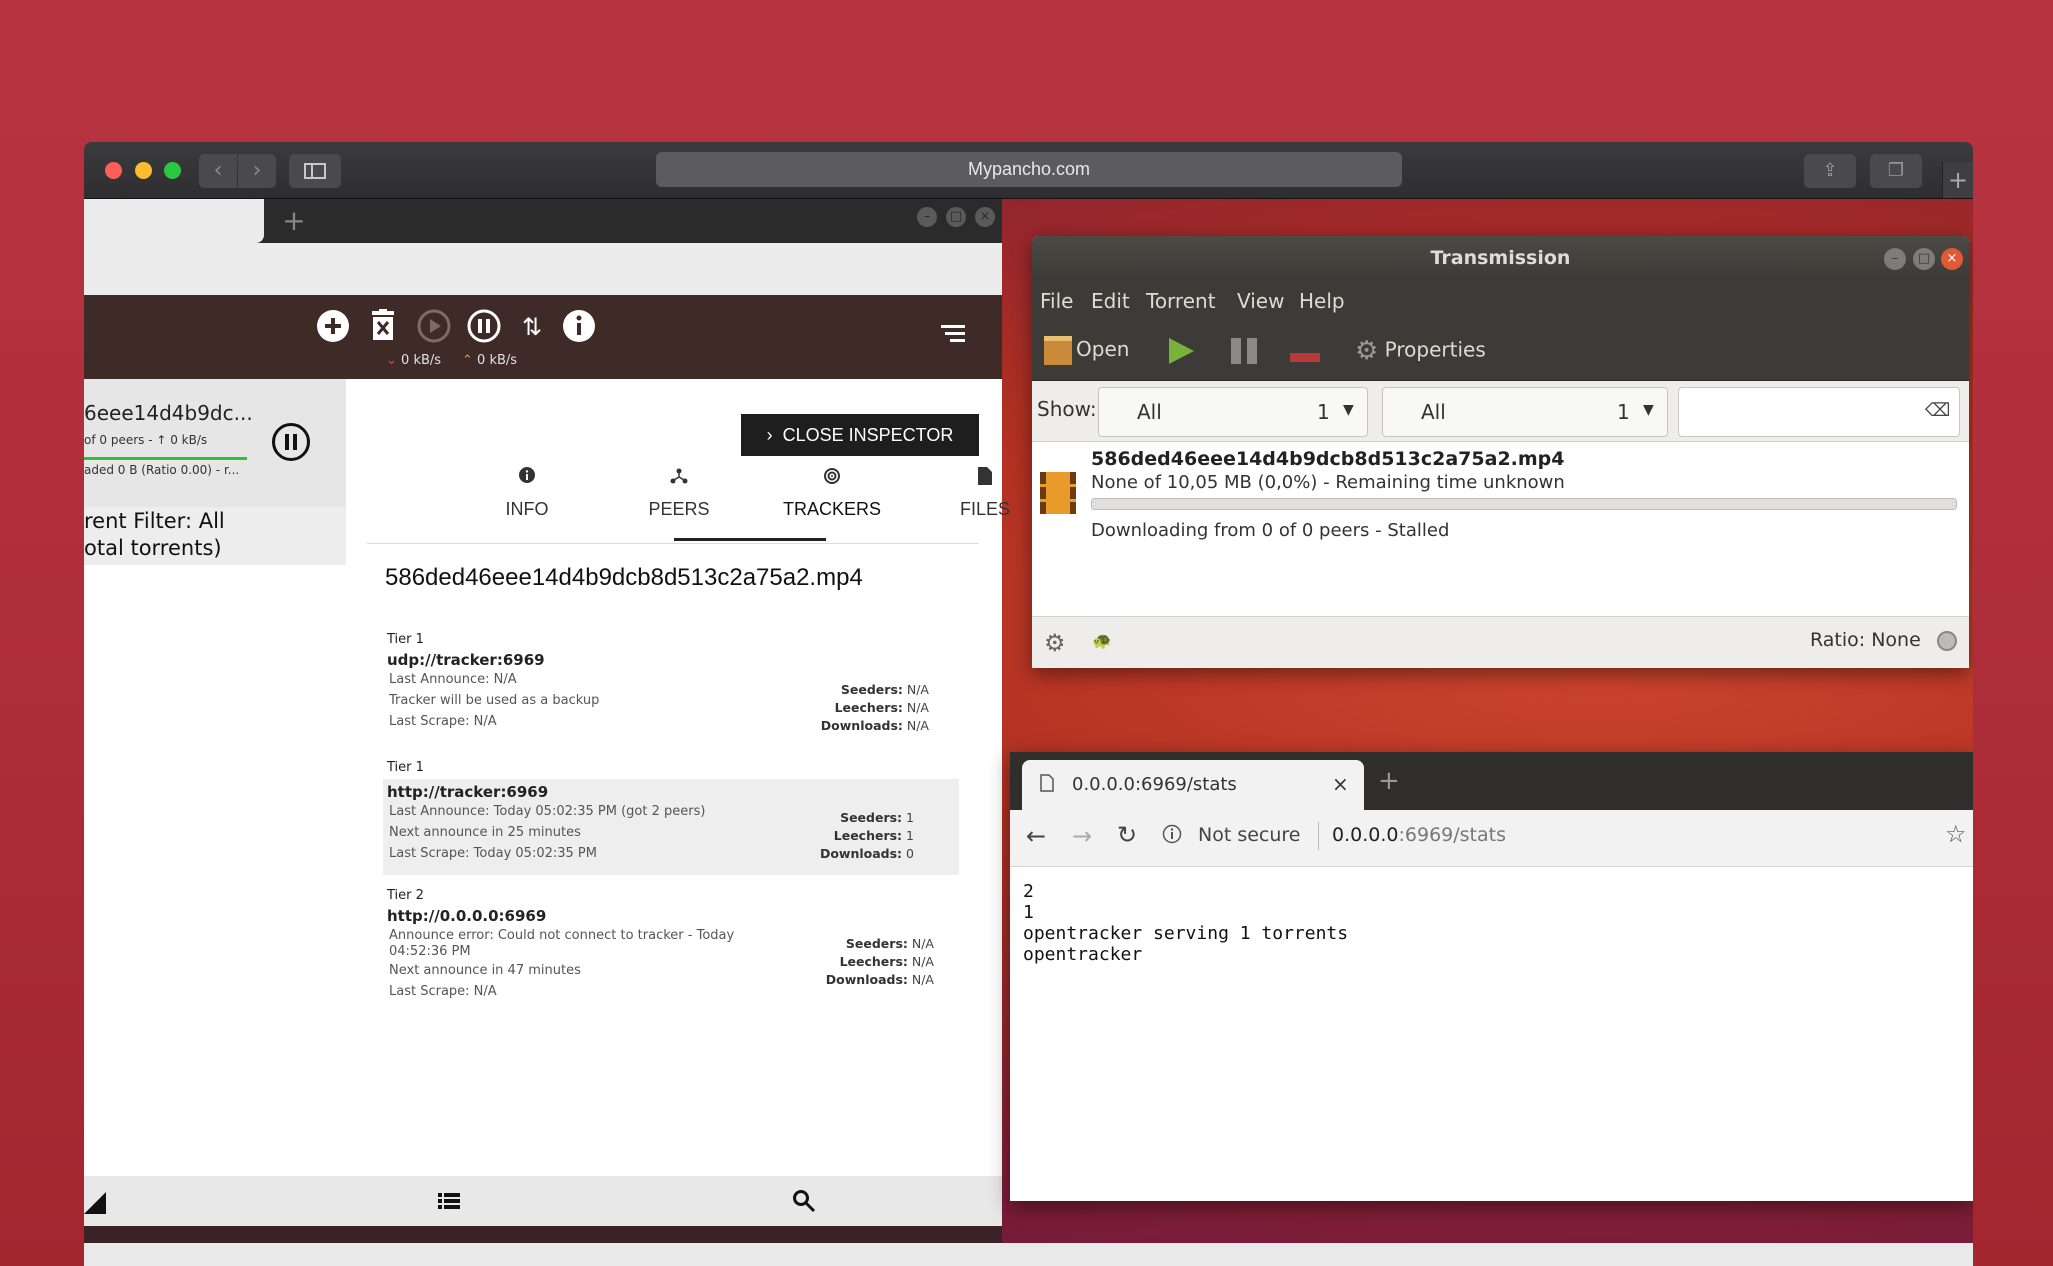 The image size is (2053, 1266). Describe the element at coordinates (1270, 530) in the screenshot. I see `torrent-status: Downloading from 0 of 0 peers - Stalled` at that location.